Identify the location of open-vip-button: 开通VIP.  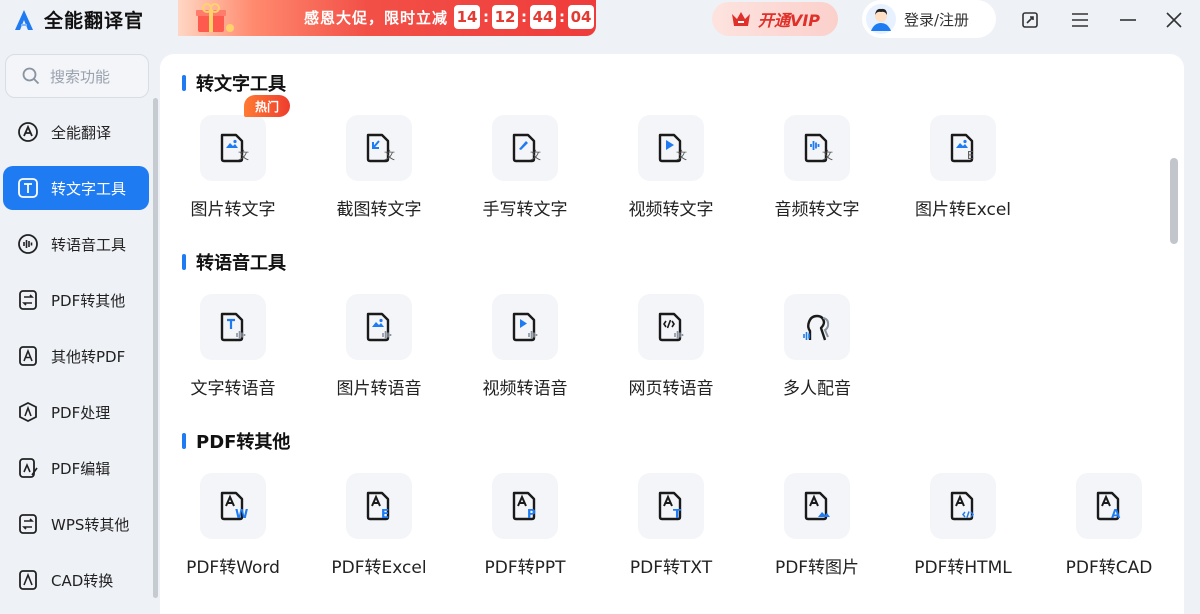
(775, 19).